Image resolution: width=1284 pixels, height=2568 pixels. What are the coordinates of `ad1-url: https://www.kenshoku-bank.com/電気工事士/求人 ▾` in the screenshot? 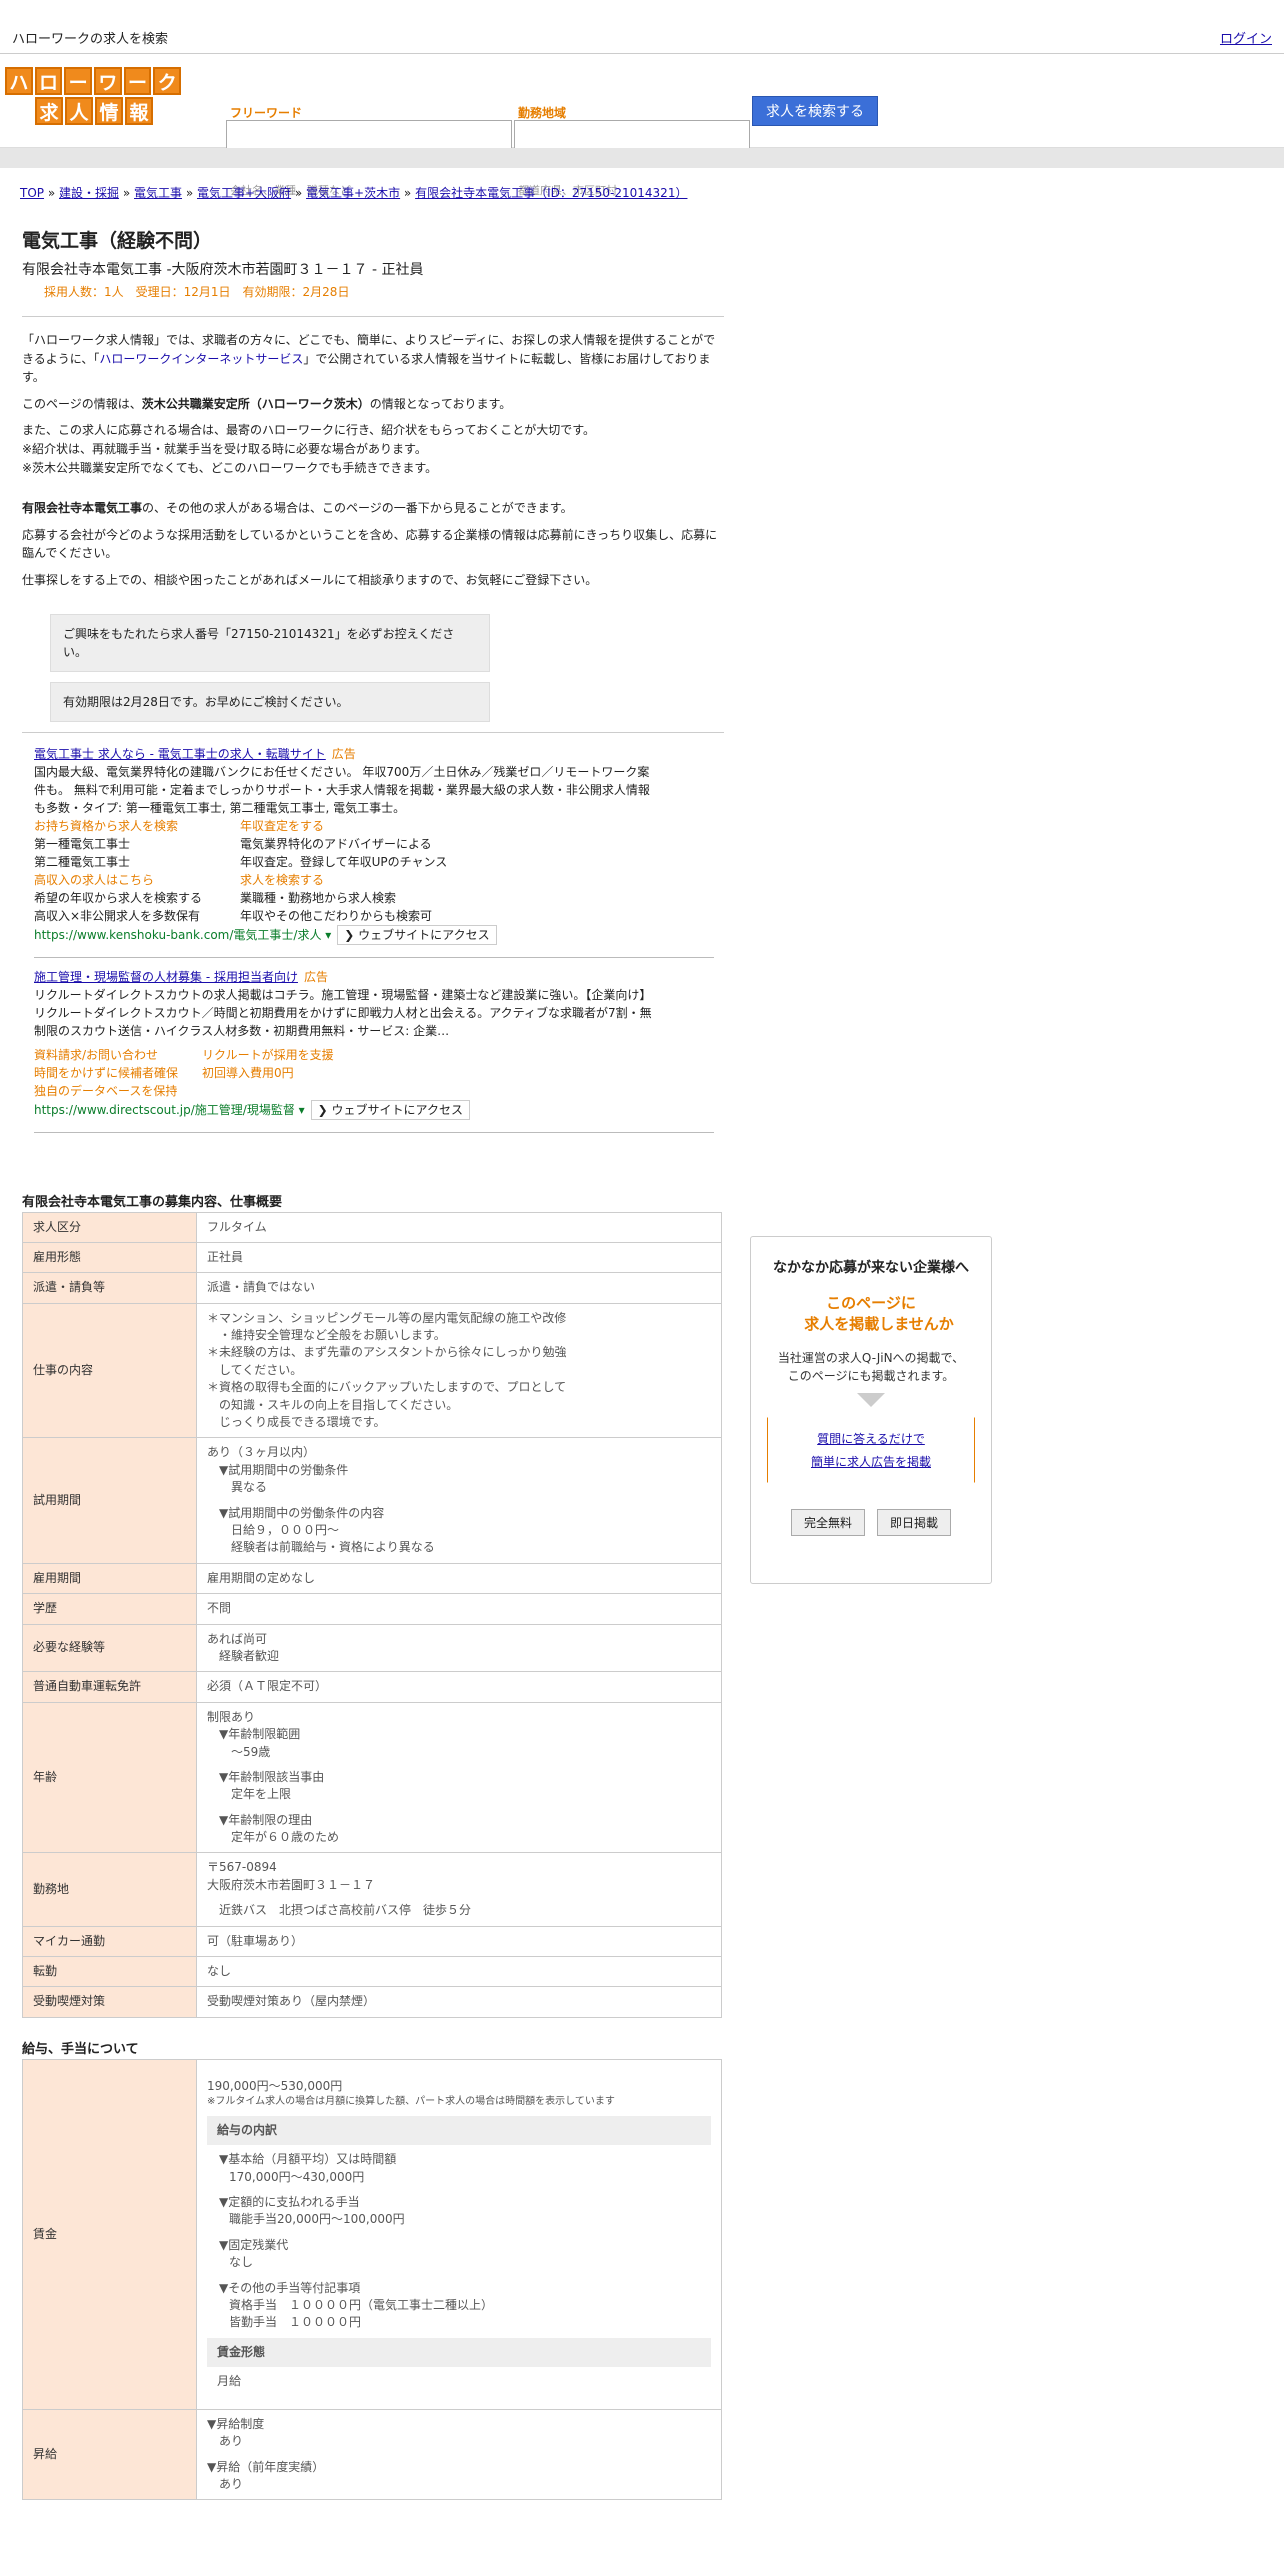 It's located at (182, 935).